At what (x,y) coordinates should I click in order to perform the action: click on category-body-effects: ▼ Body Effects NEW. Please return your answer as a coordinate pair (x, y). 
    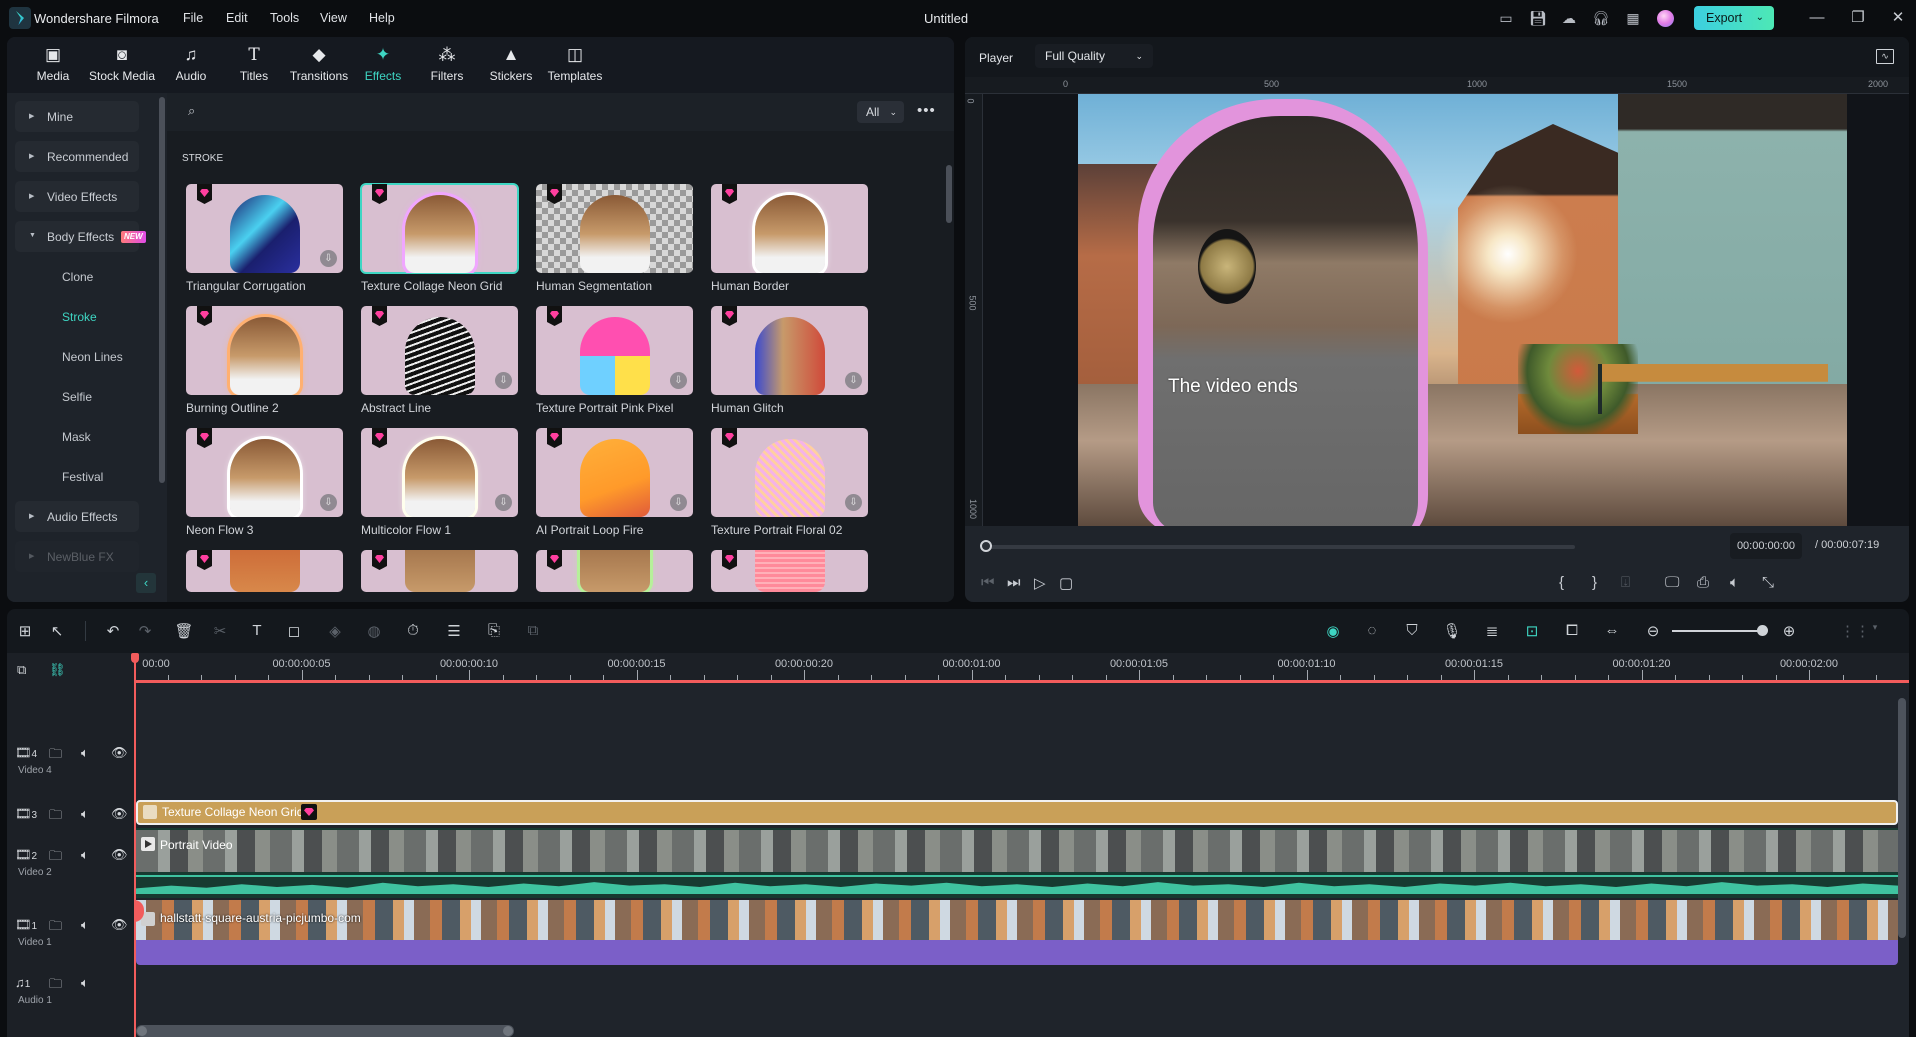
    Looking at the image, I should click on (80, 236).